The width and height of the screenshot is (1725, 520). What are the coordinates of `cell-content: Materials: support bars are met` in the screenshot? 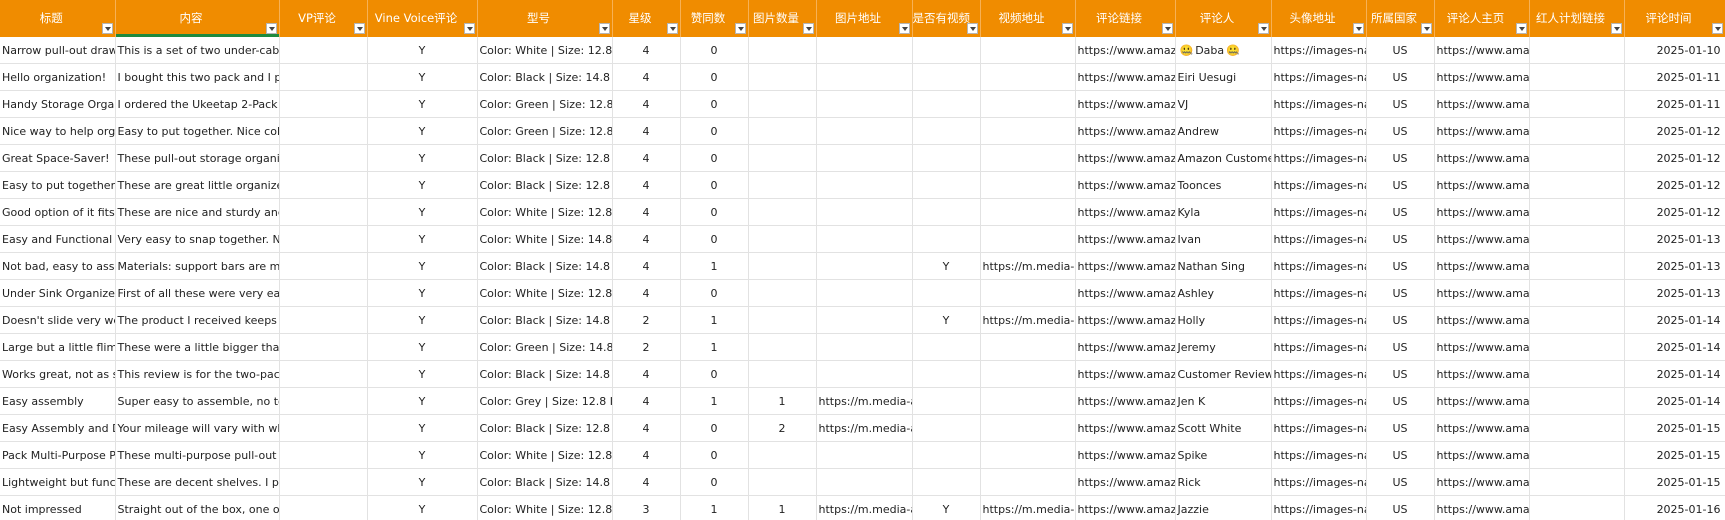 It's located at (197, 266).